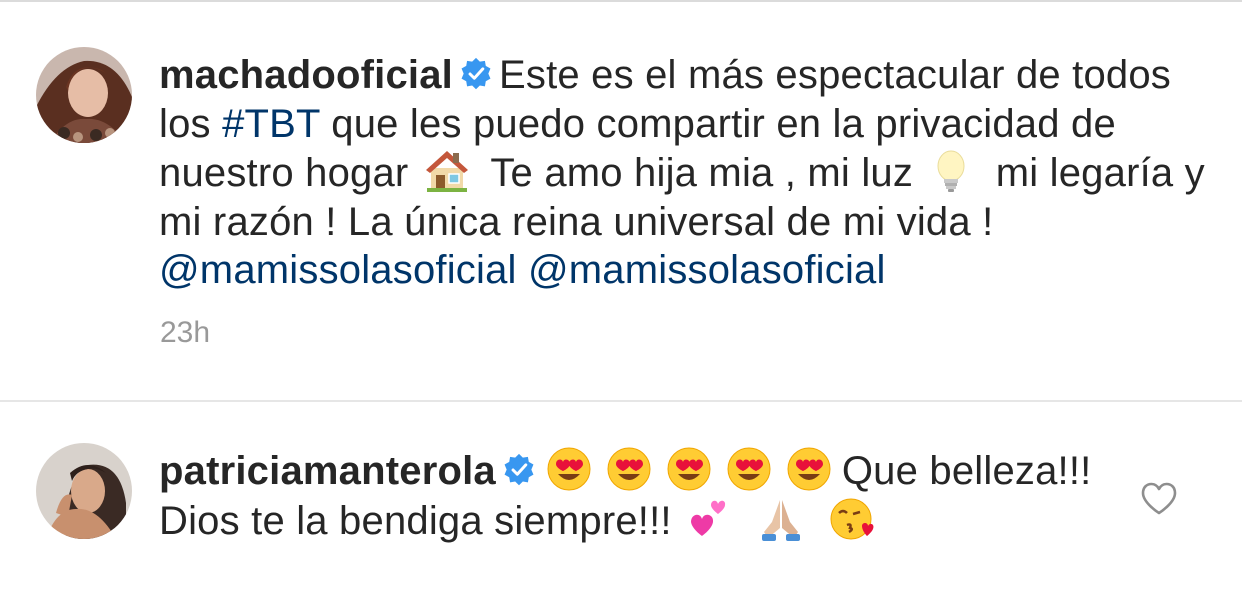 The width and height of the screenshot is (1242, 611). What do you see at coordinates (306, 75) in the screenshot?
I see `username: machadooficial` at bounding box center [306, 75].